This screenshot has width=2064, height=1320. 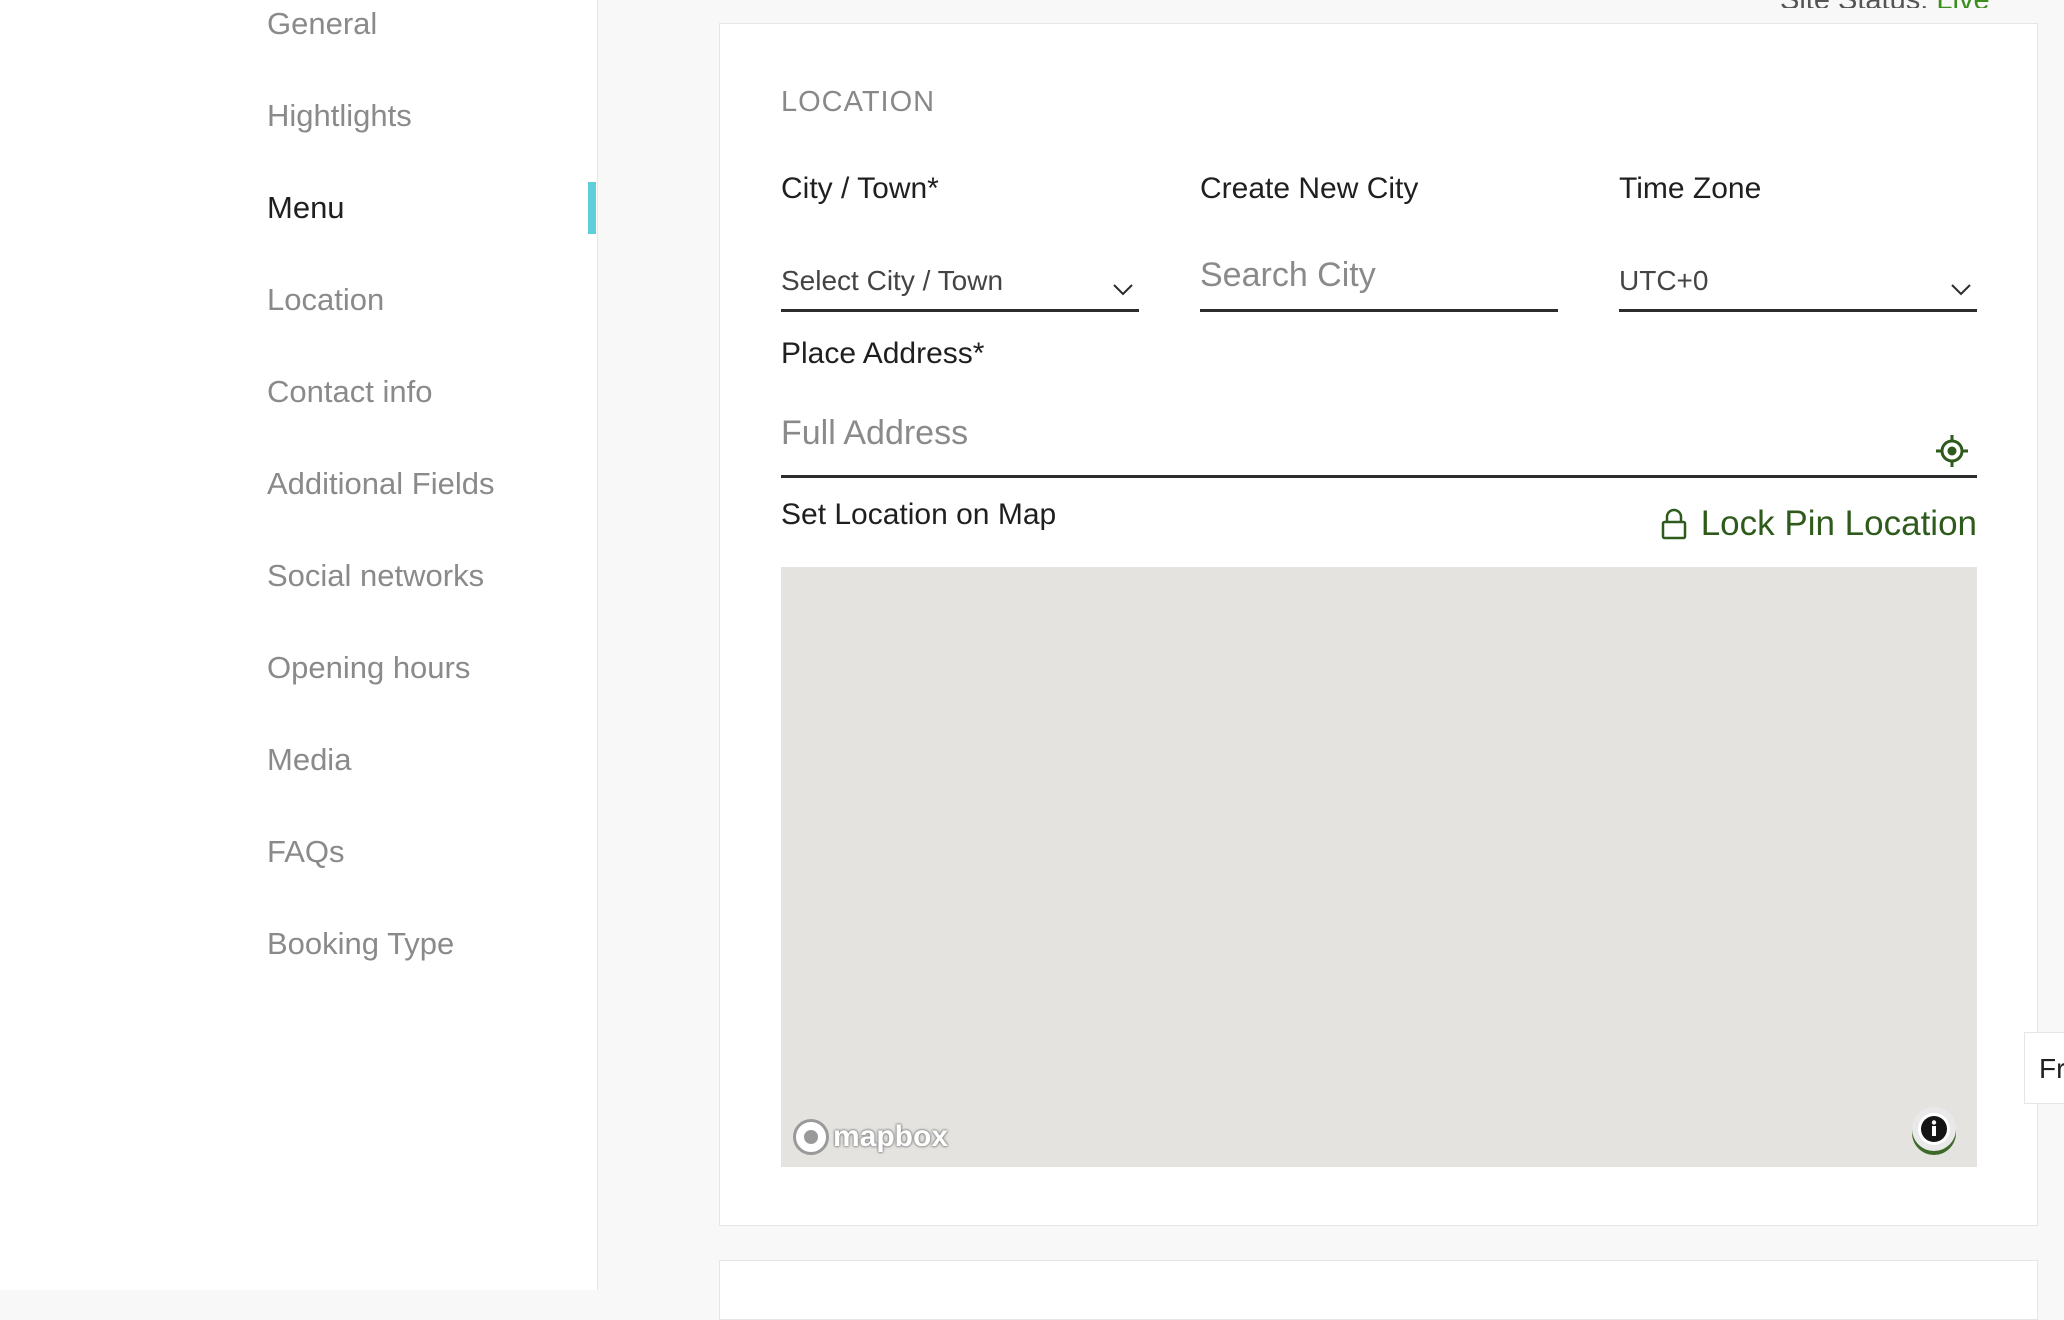 What do you see at coordinates (892, 280) in the screenshot?
I see `city-select-value: Select City / Town` at bounding box center [892, 280].